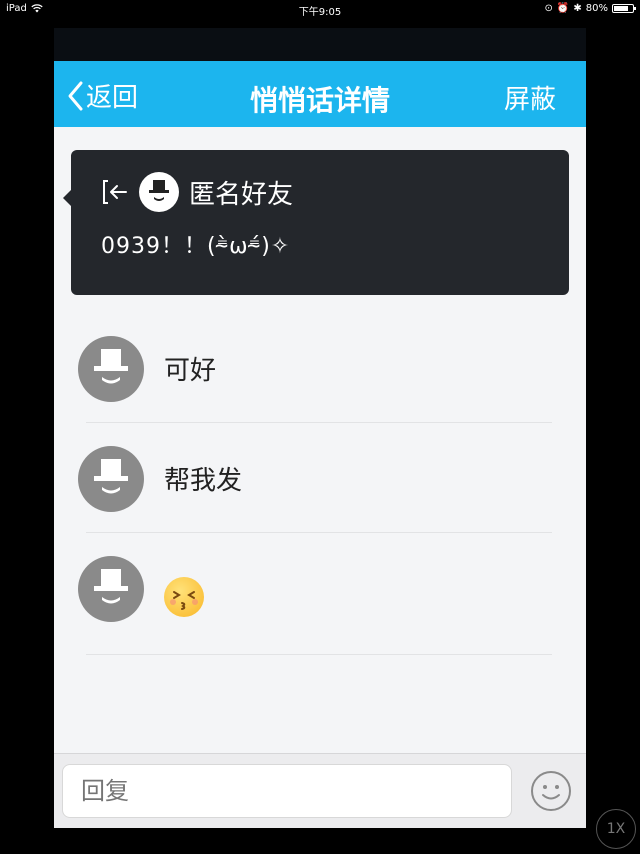 The width and height of the screenshot is (640, 854). I want to click on block-button: 屏蔽, so click(530, 97).